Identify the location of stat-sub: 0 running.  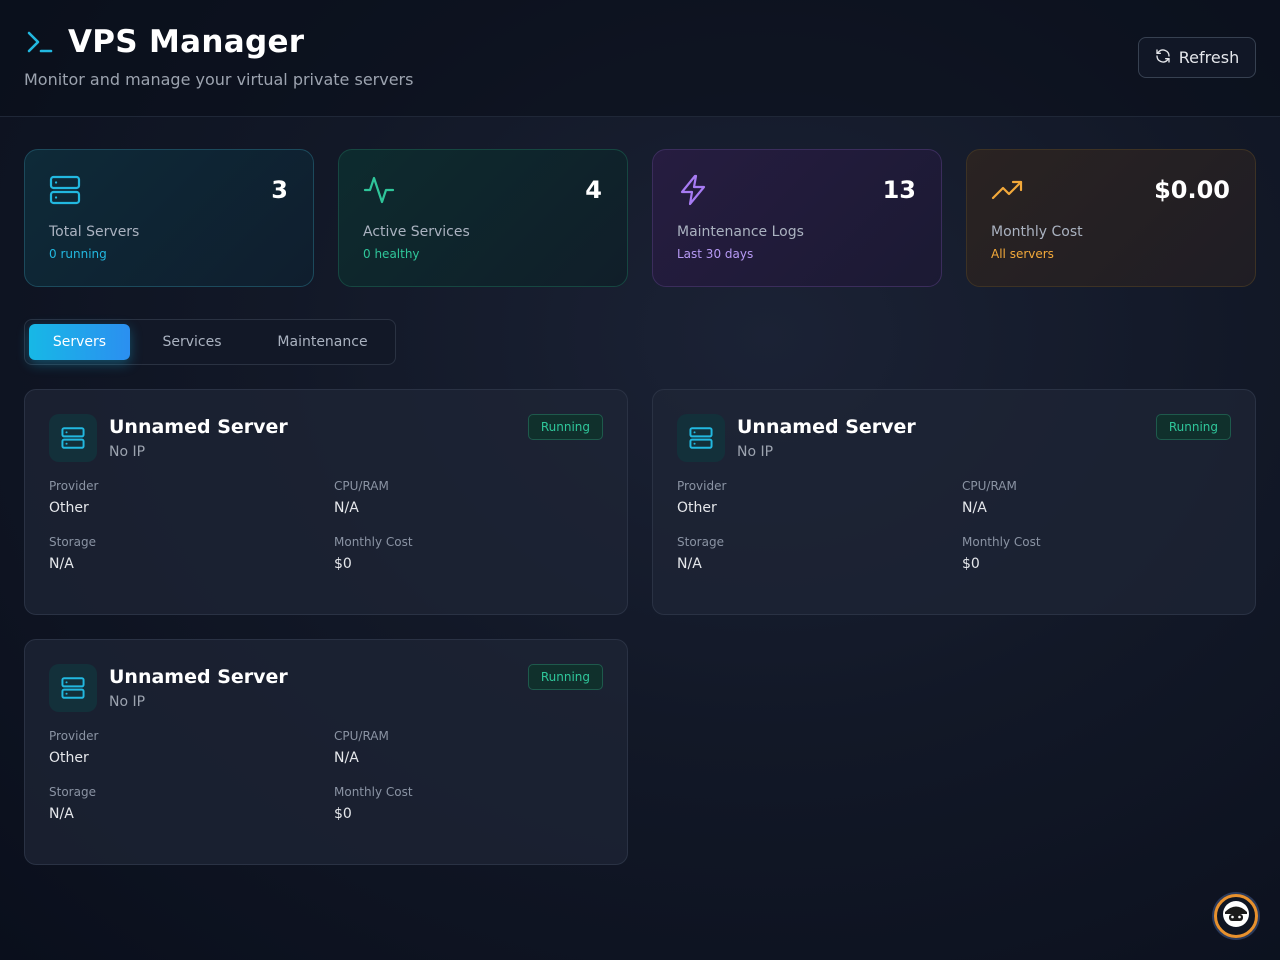
(78, 254).